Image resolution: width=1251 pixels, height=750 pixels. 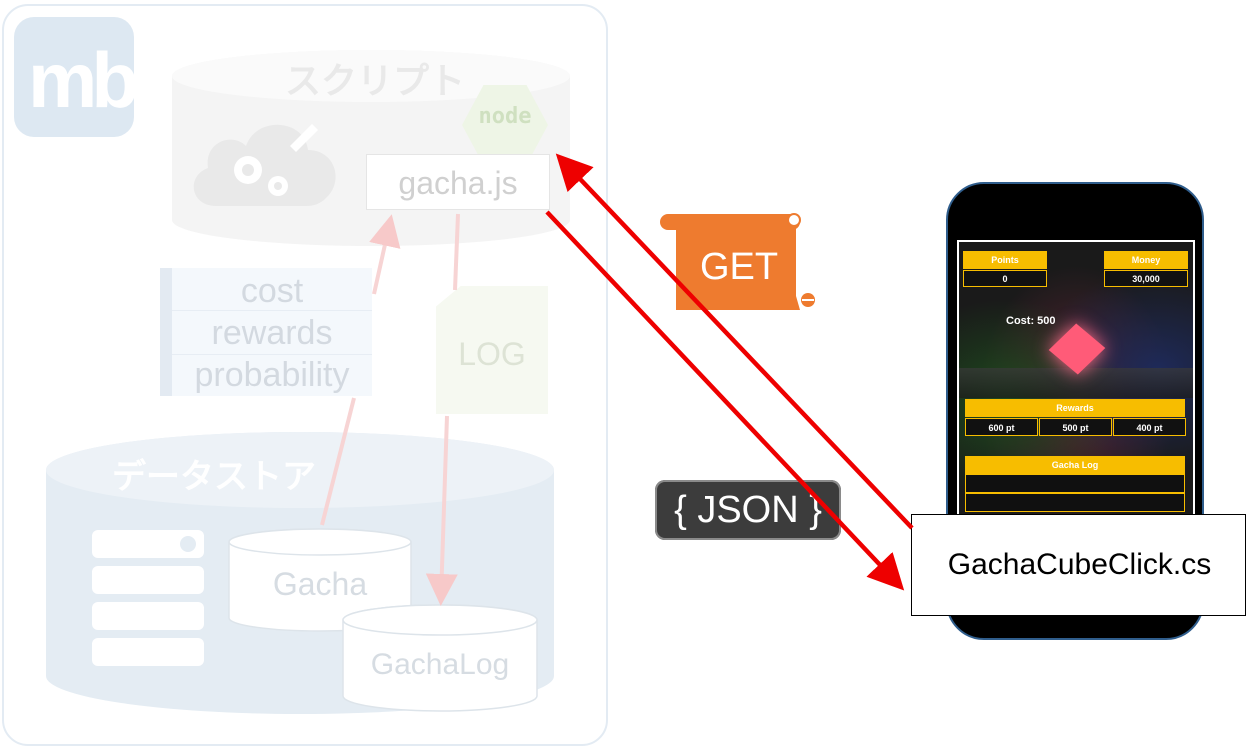 I want to click on get-request-arrow, so click(x=734, y=341).